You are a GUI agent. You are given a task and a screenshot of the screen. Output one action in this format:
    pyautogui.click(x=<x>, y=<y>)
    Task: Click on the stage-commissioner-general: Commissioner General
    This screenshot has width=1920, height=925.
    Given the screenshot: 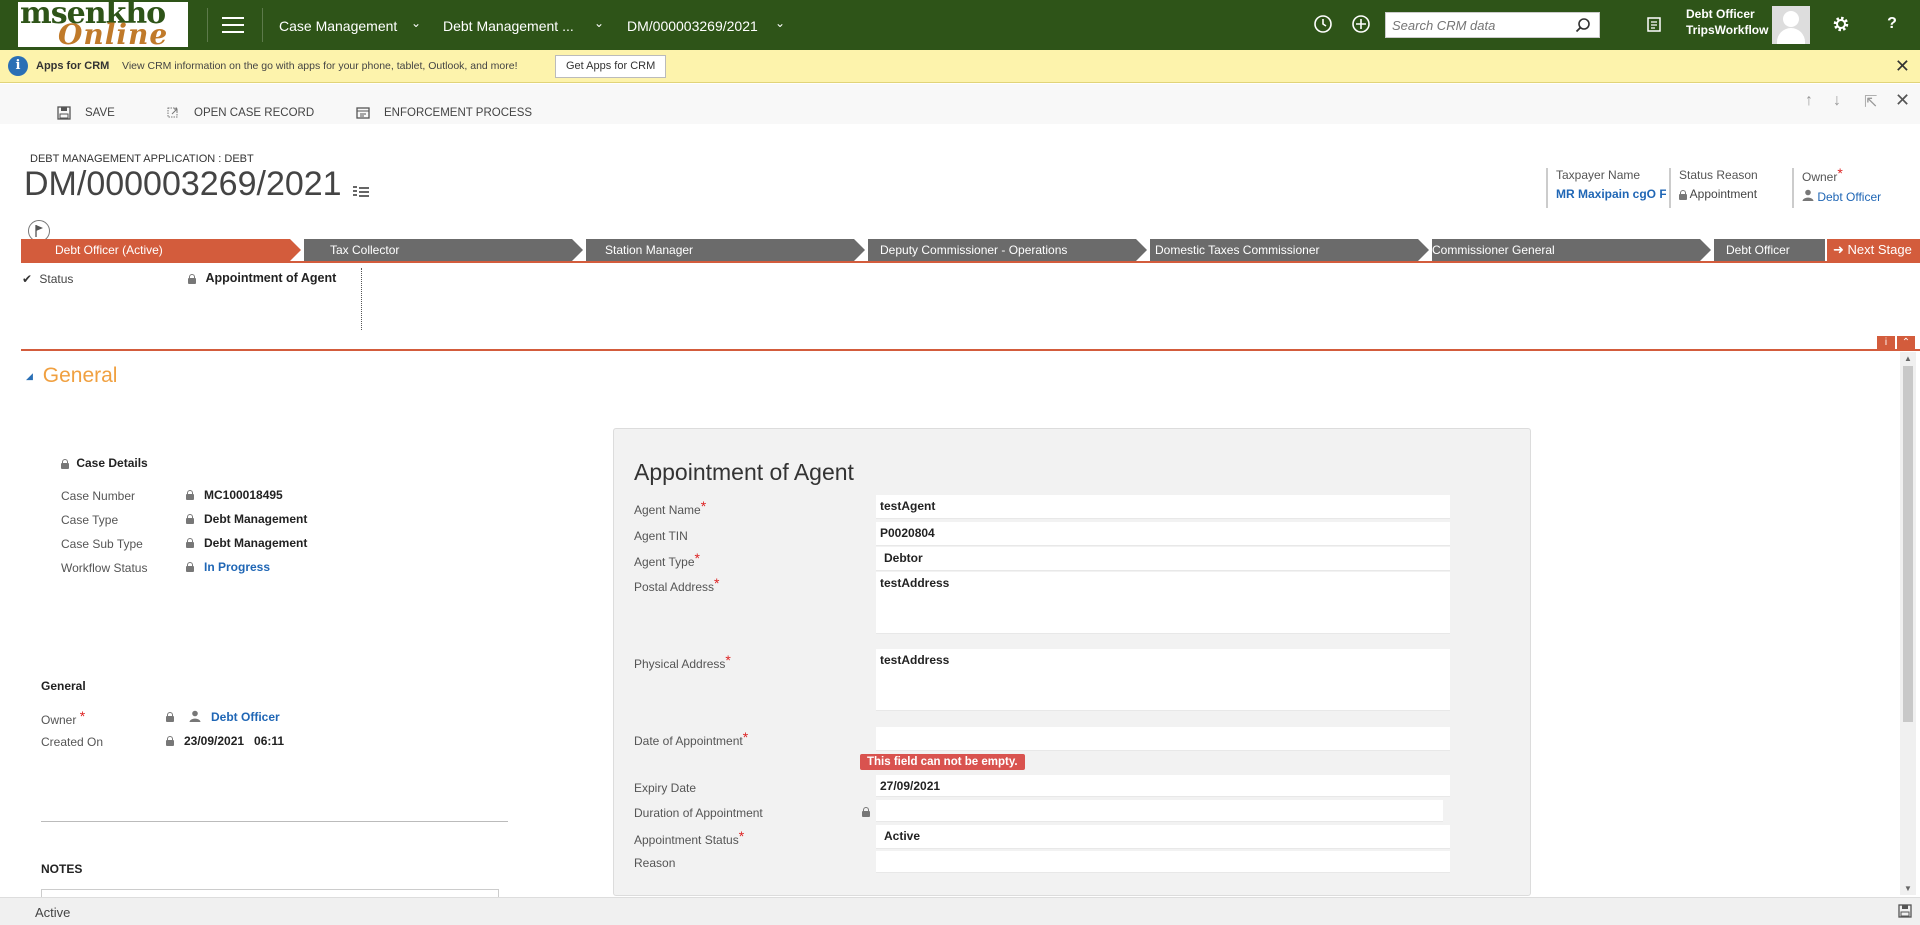 What is the action you would take?
    pyautogui.click(x=1573, y=250)
    